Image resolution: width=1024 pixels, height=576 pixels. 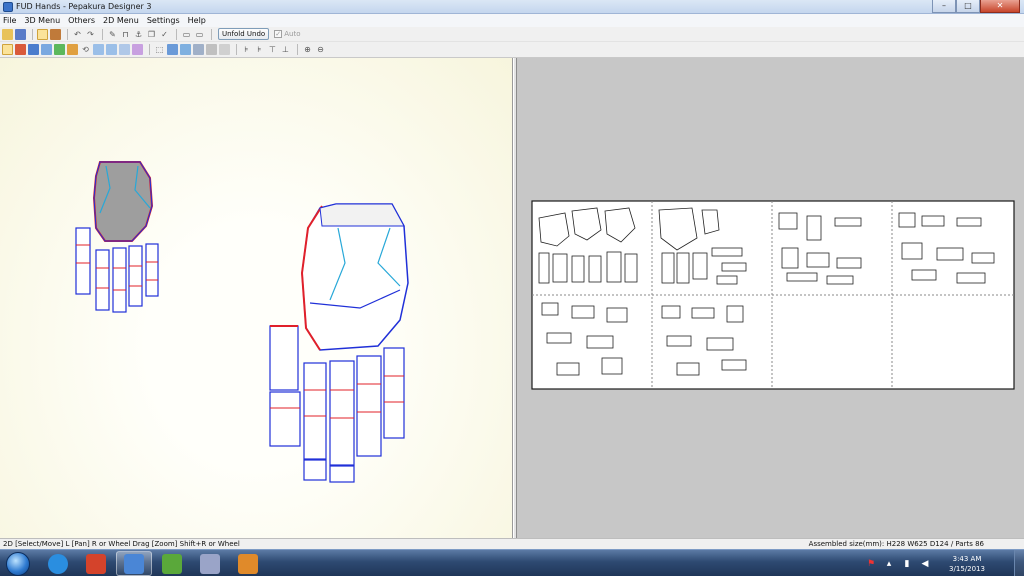 What do you see at coordinates (186, 34) in the screenshot?
I see `window-single-icon: ▭` at bounding box center [186, 34].